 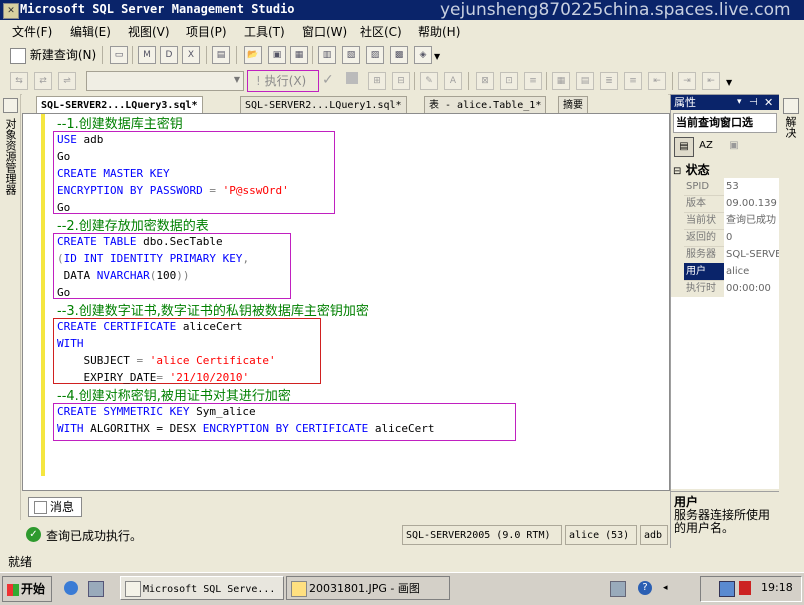 What do you see at coordinates (351, 55) in the screenshot?
I see `object-explorer-icon: ▧` at bounding box center [351, 55].